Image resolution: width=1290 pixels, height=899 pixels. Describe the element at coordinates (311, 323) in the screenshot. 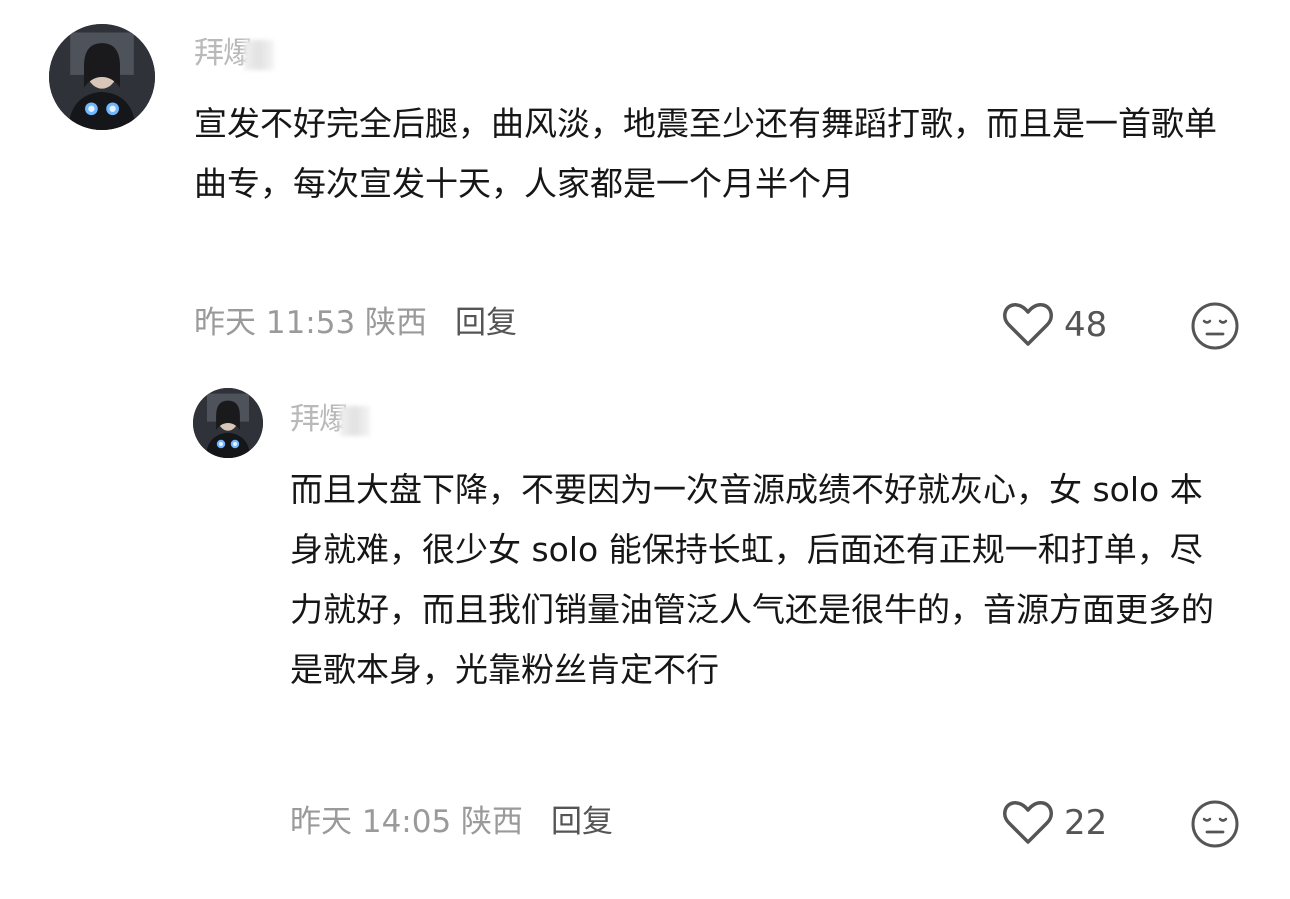

I see `comment-time-location: 昨天 11:53 陕西` at that location.